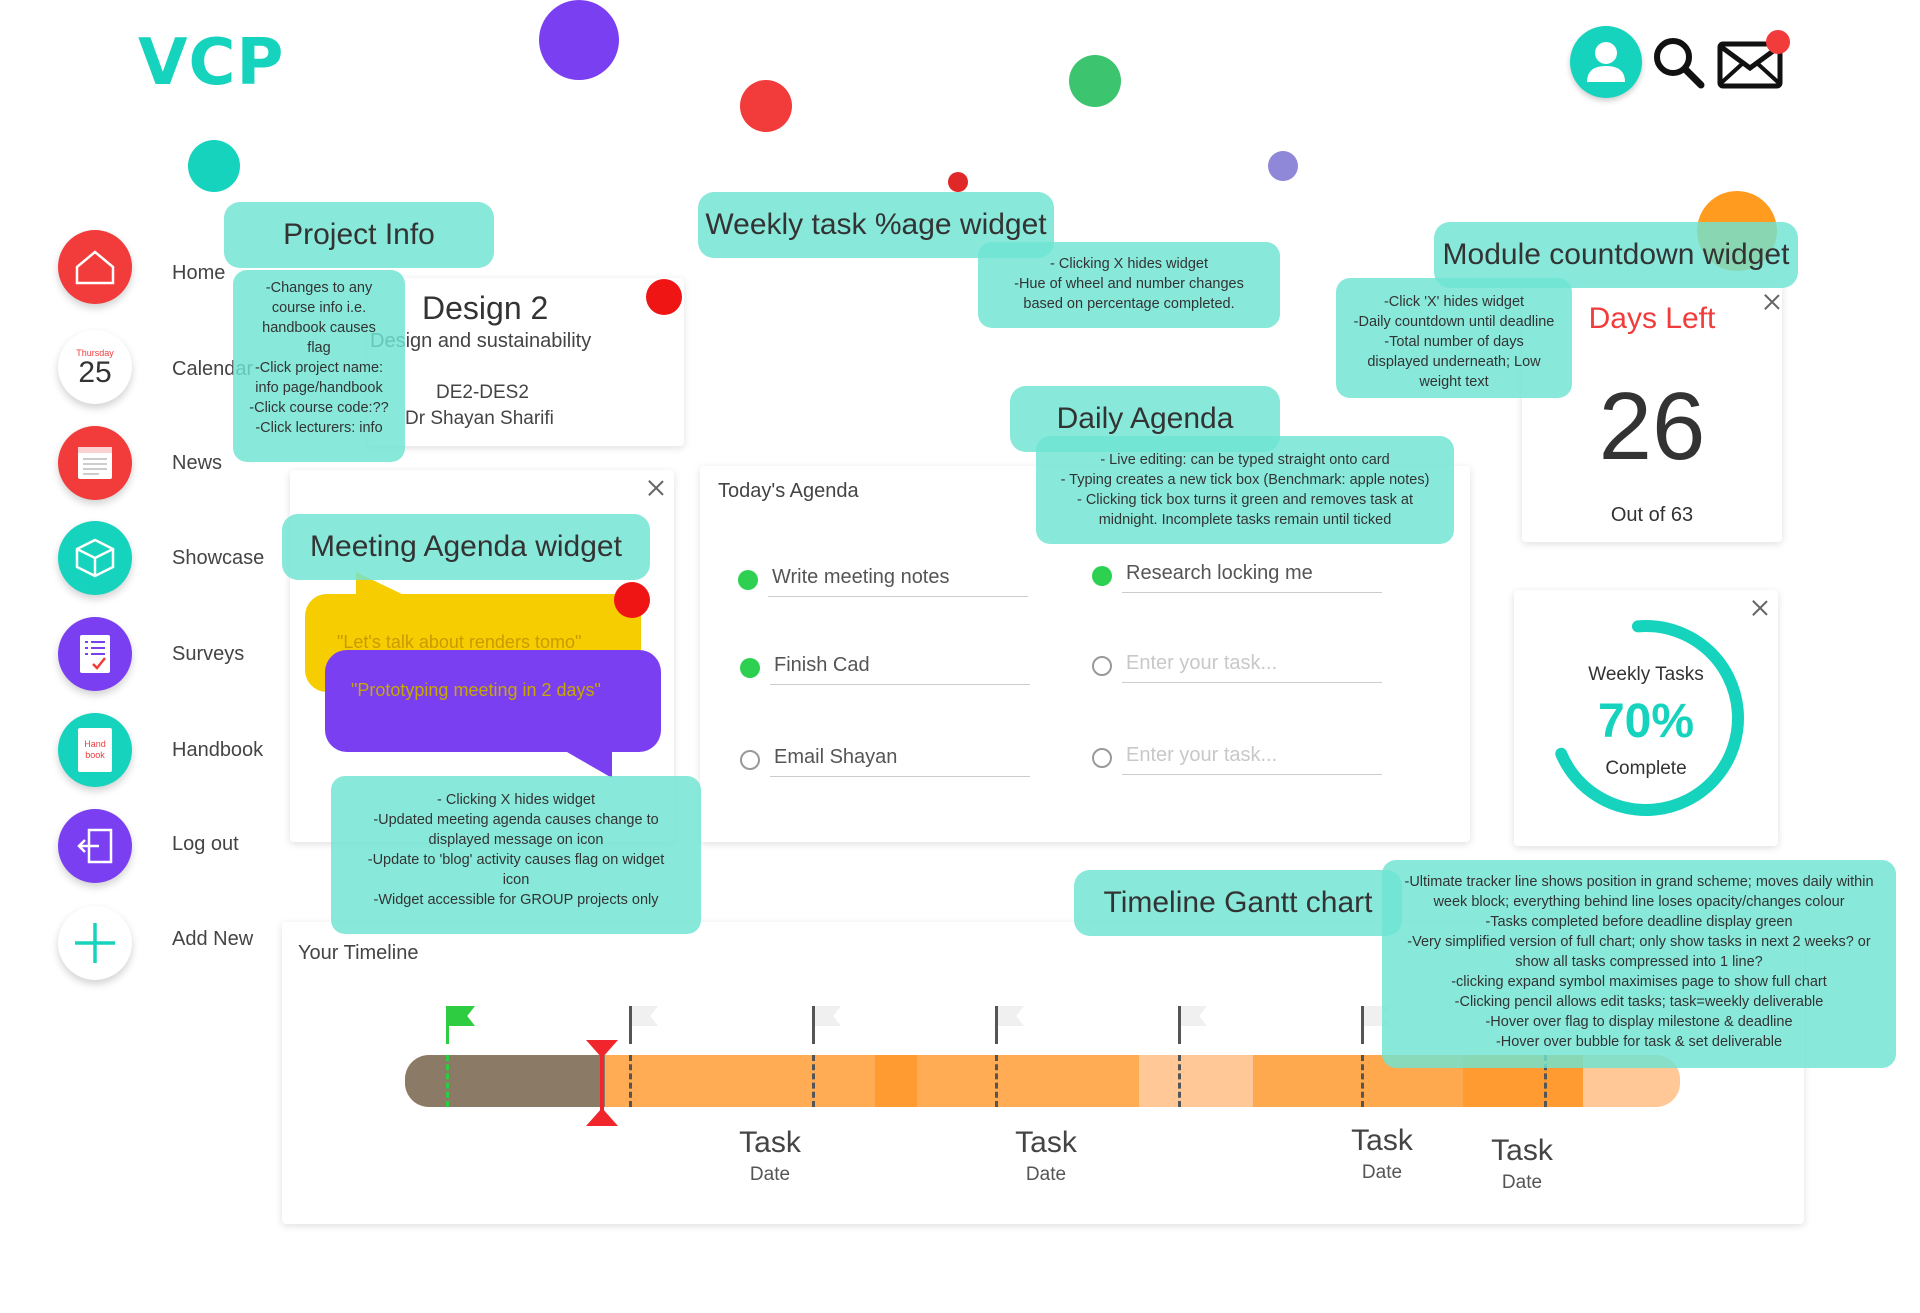  Describe the element at coordinates (95, 654) in the screenshot. I see `sidebar-item-surveys` at that location.